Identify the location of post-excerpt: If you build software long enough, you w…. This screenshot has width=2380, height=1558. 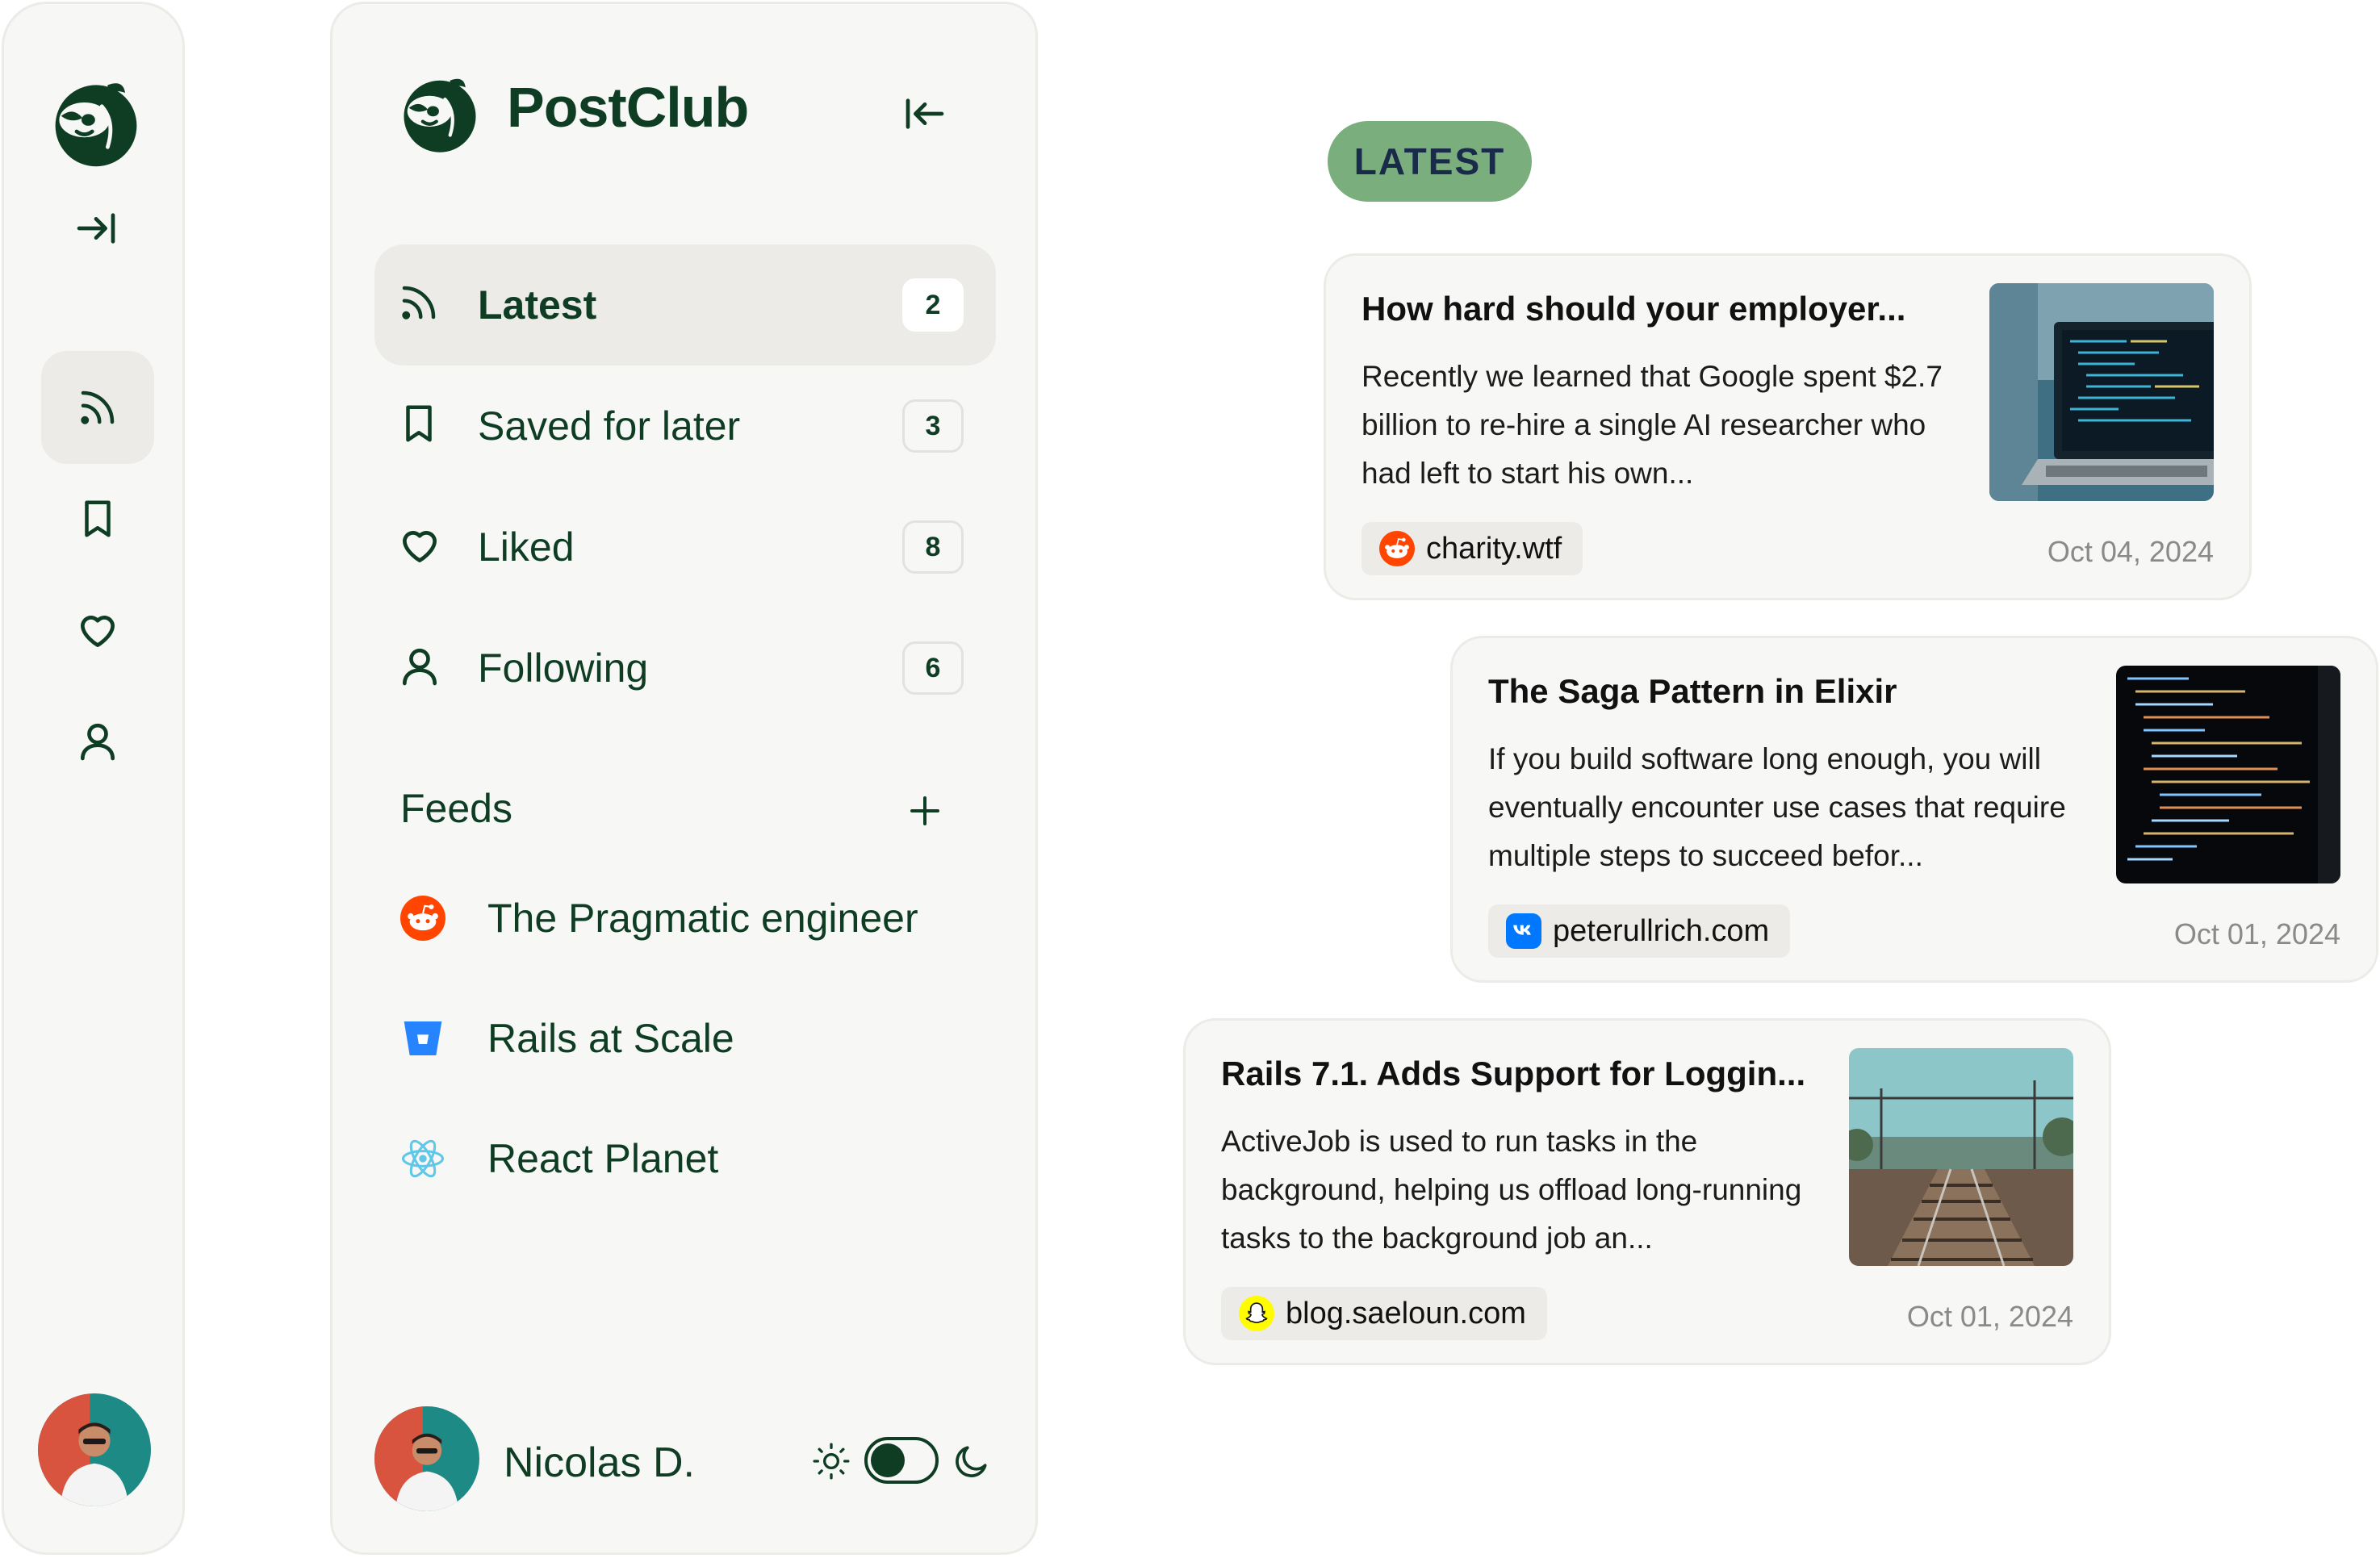
(1777, 807).